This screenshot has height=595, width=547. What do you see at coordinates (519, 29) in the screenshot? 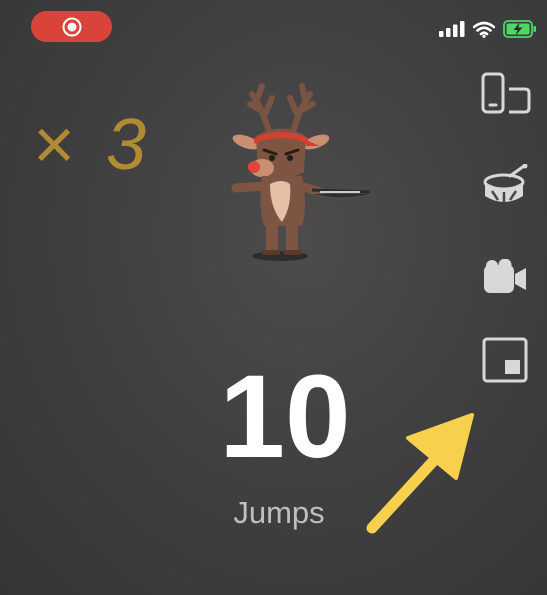
I see `battery-charging-icon` at bounding box center [519, 29].